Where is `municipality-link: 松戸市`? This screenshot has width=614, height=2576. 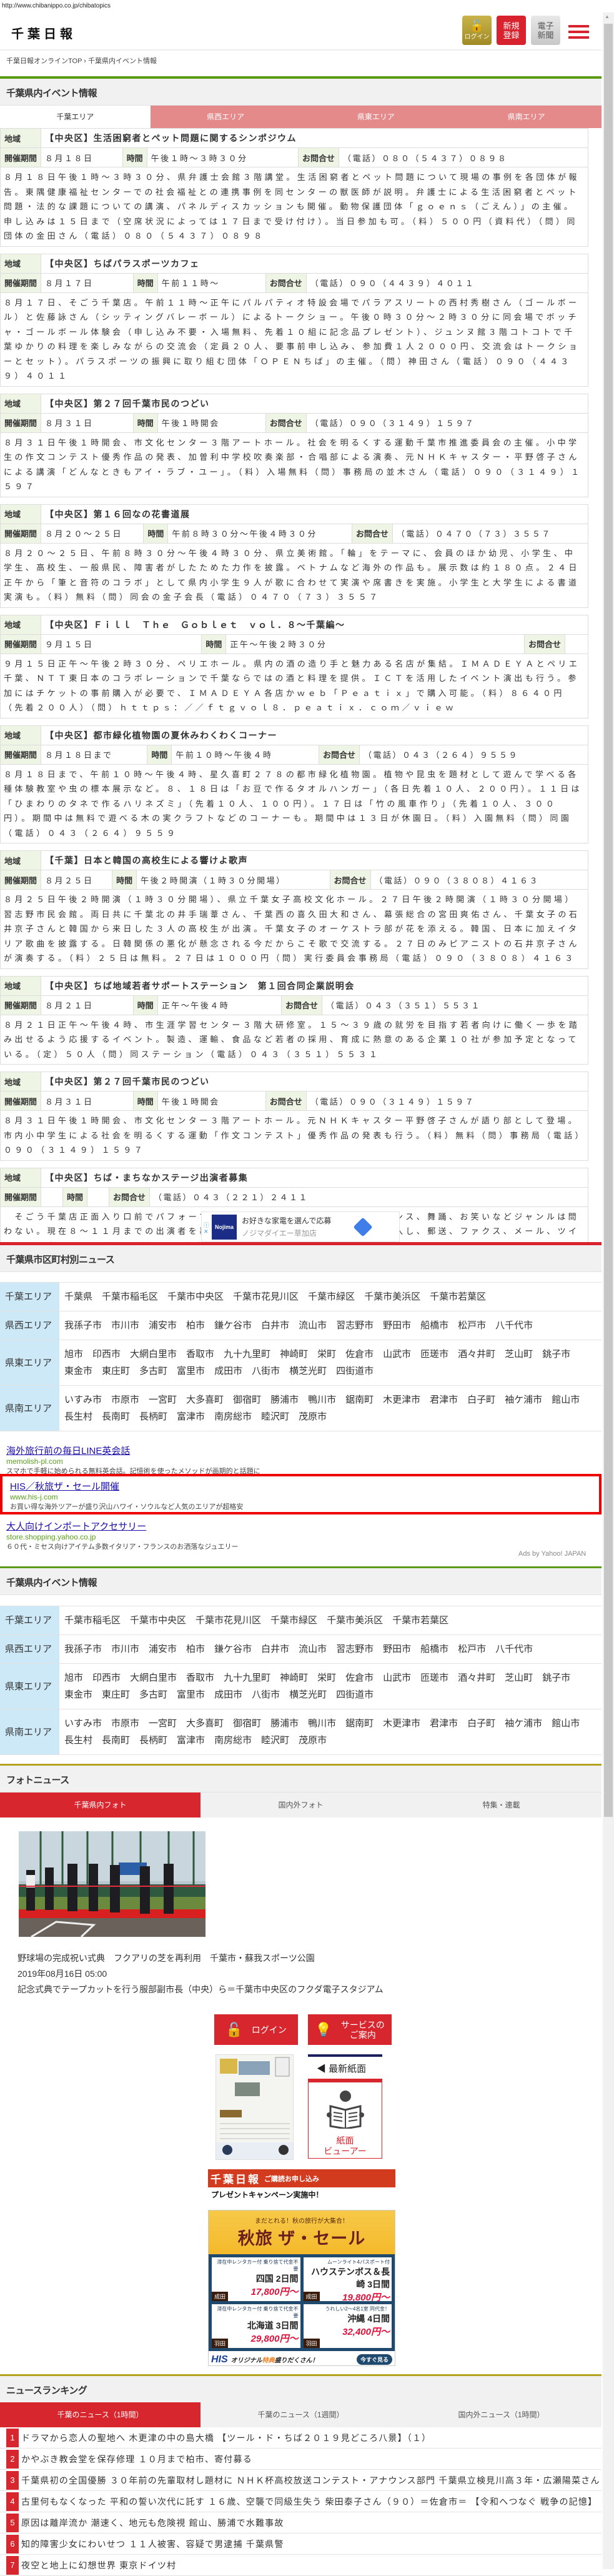 municipality-link: 松戸市 is located at coordinates (472, 1650).